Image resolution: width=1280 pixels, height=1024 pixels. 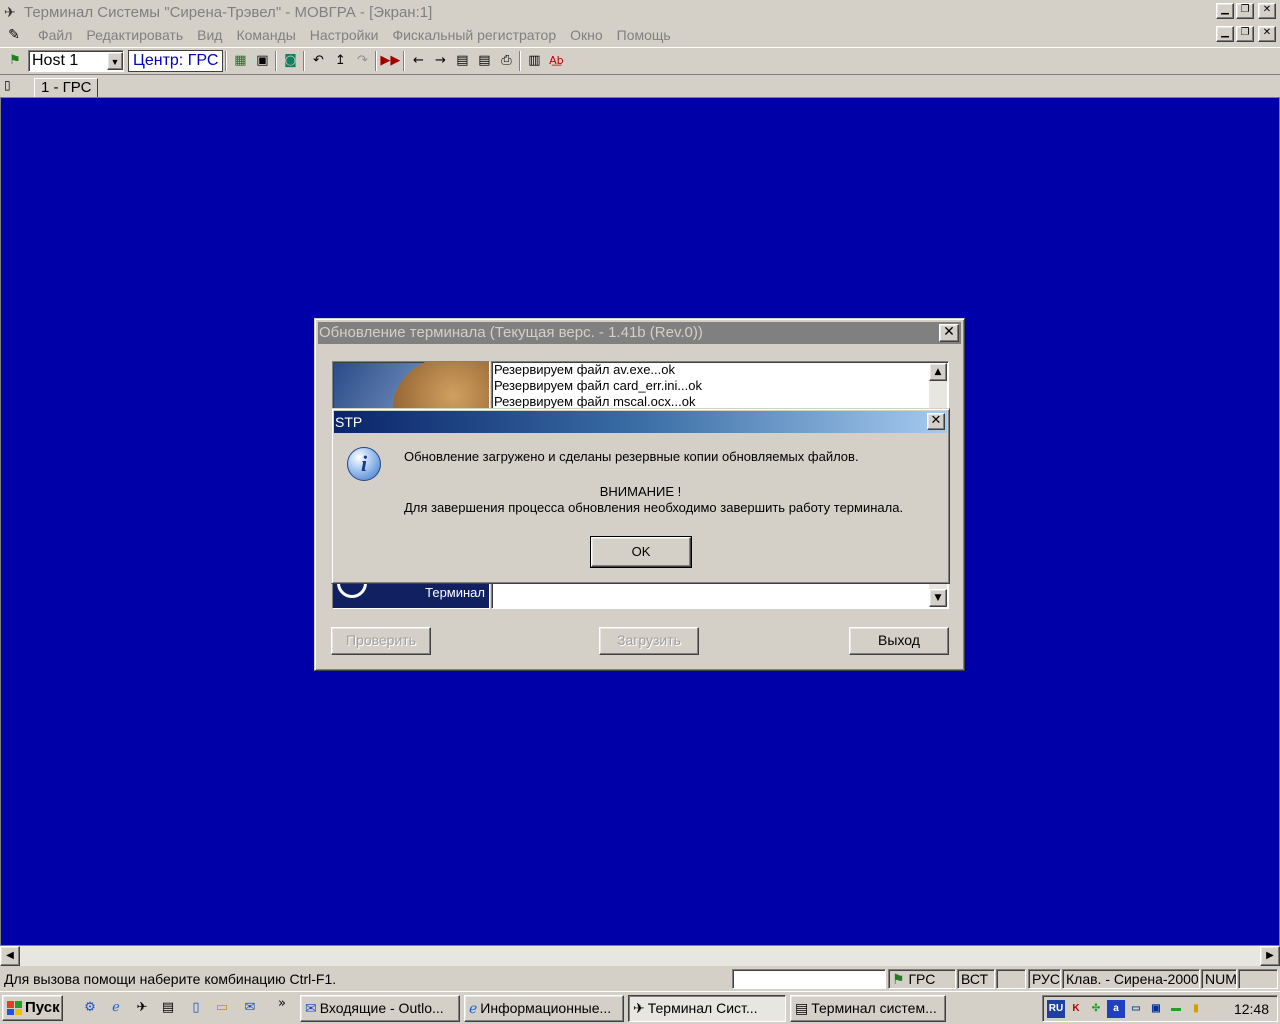 What do you see at coordinates (10, 956) in the screenshot?
I see `scroll-left-icon: ◀` at bounding box center [10, 956].